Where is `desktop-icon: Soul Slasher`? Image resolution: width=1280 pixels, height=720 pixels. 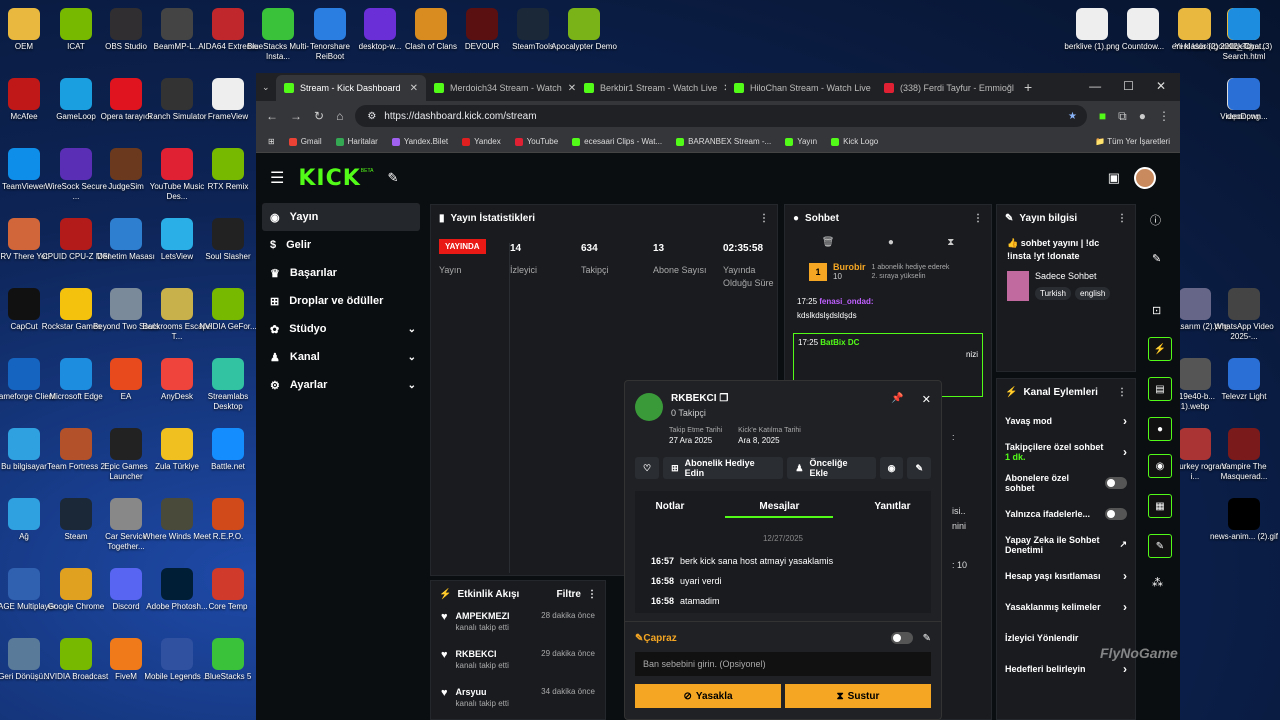
desktop-icon: Soul Slasher is located at coordinates (228, 240).